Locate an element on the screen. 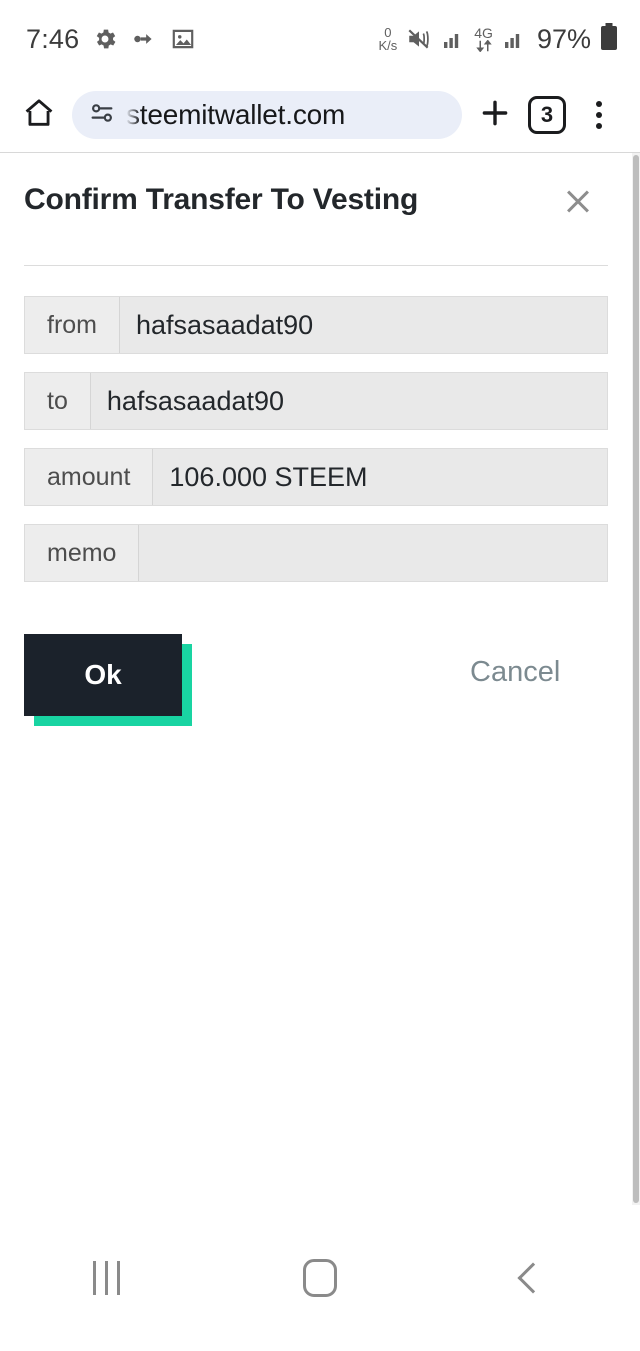 This screenshot has height=1351, width=640. network-speed-indicator: 0 K/s is located at coordinates (387, 39).